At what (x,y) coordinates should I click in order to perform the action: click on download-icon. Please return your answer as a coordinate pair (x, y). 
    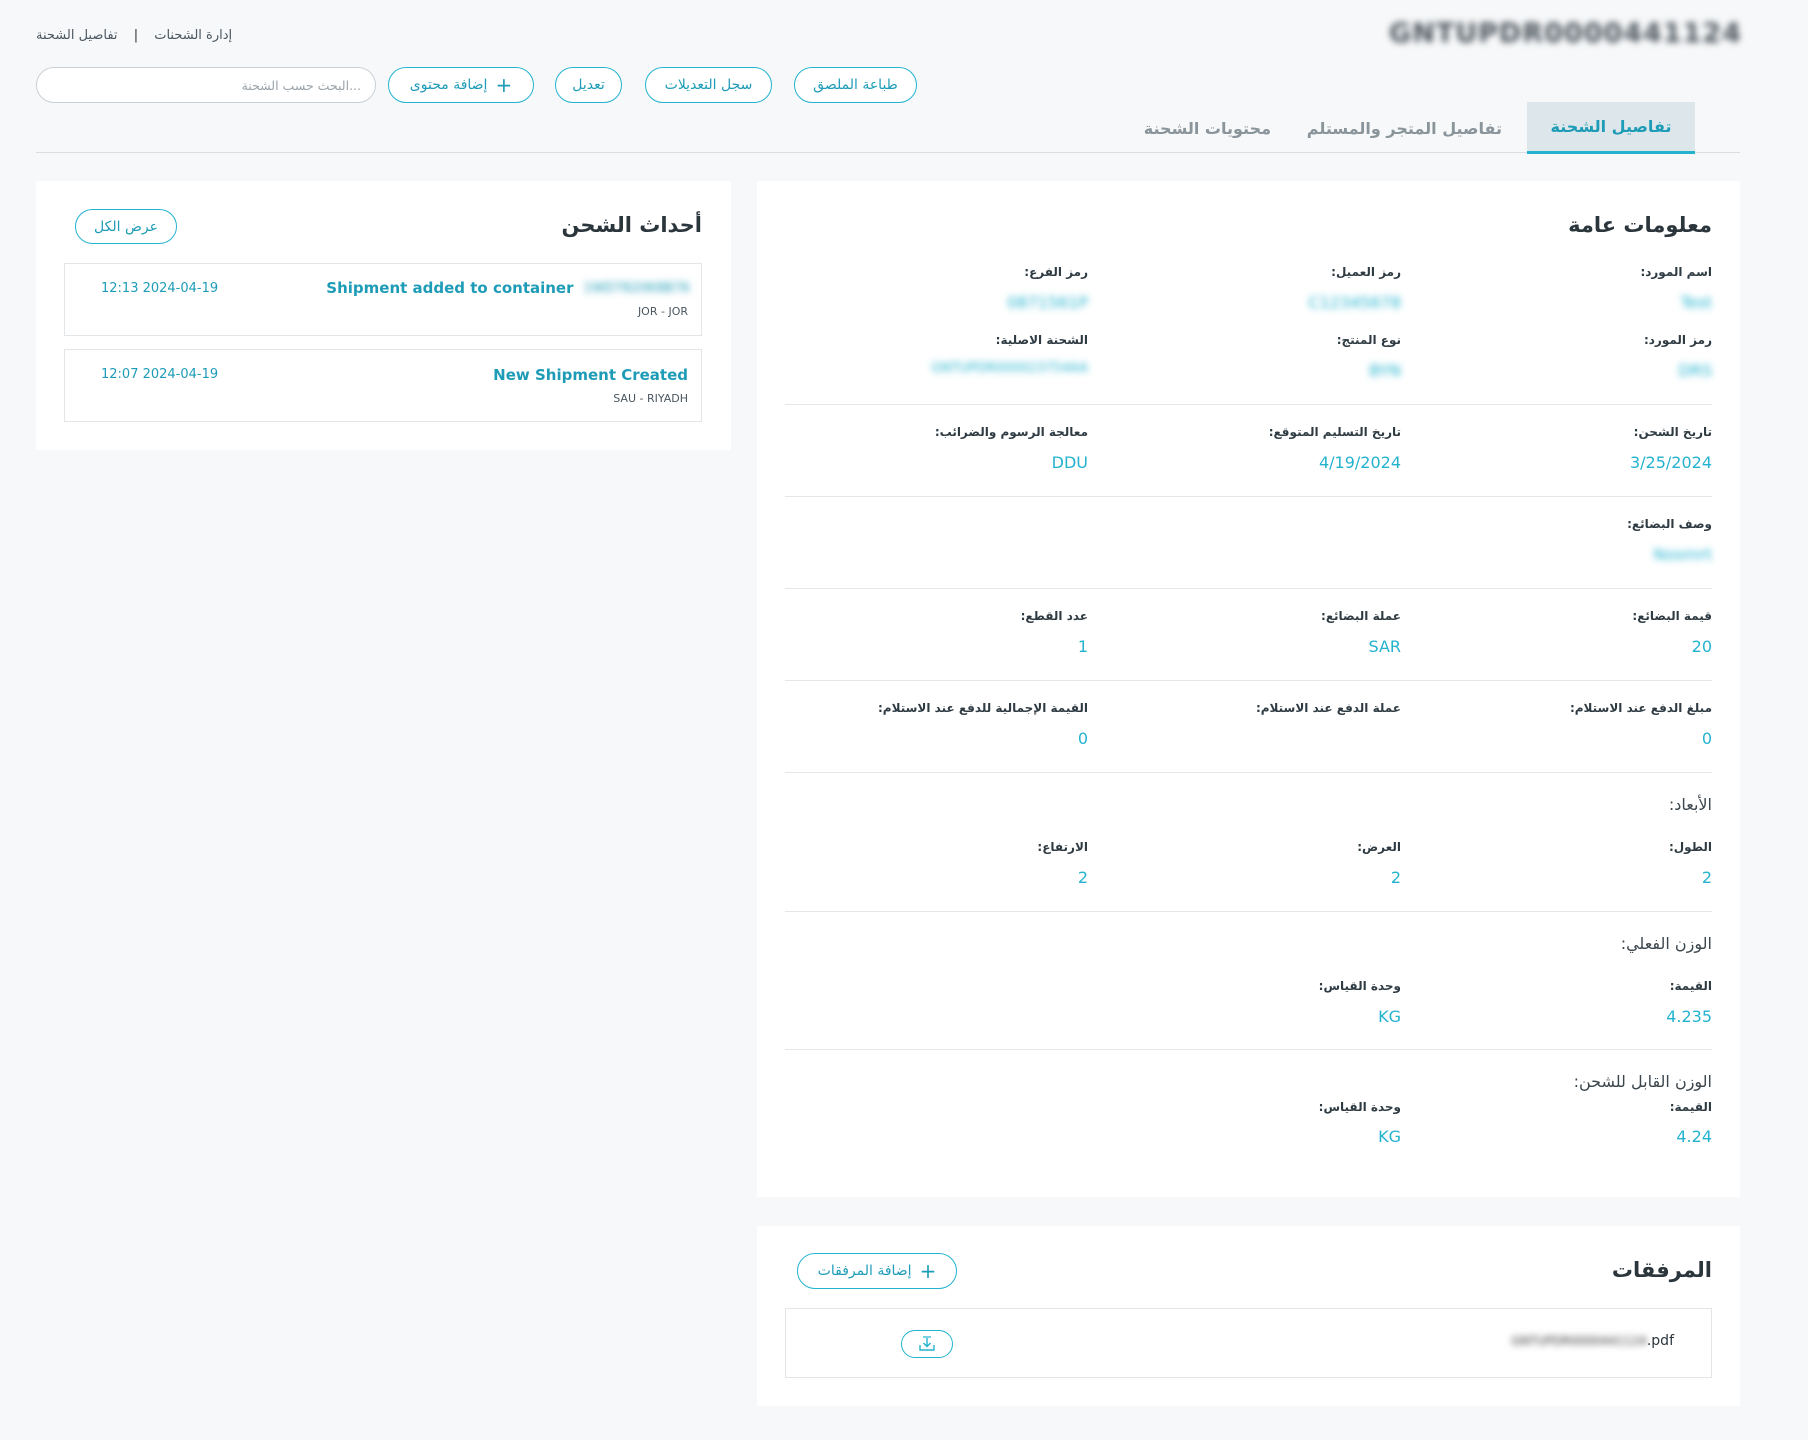
    Looking at the image, I should click on (927, 1344).